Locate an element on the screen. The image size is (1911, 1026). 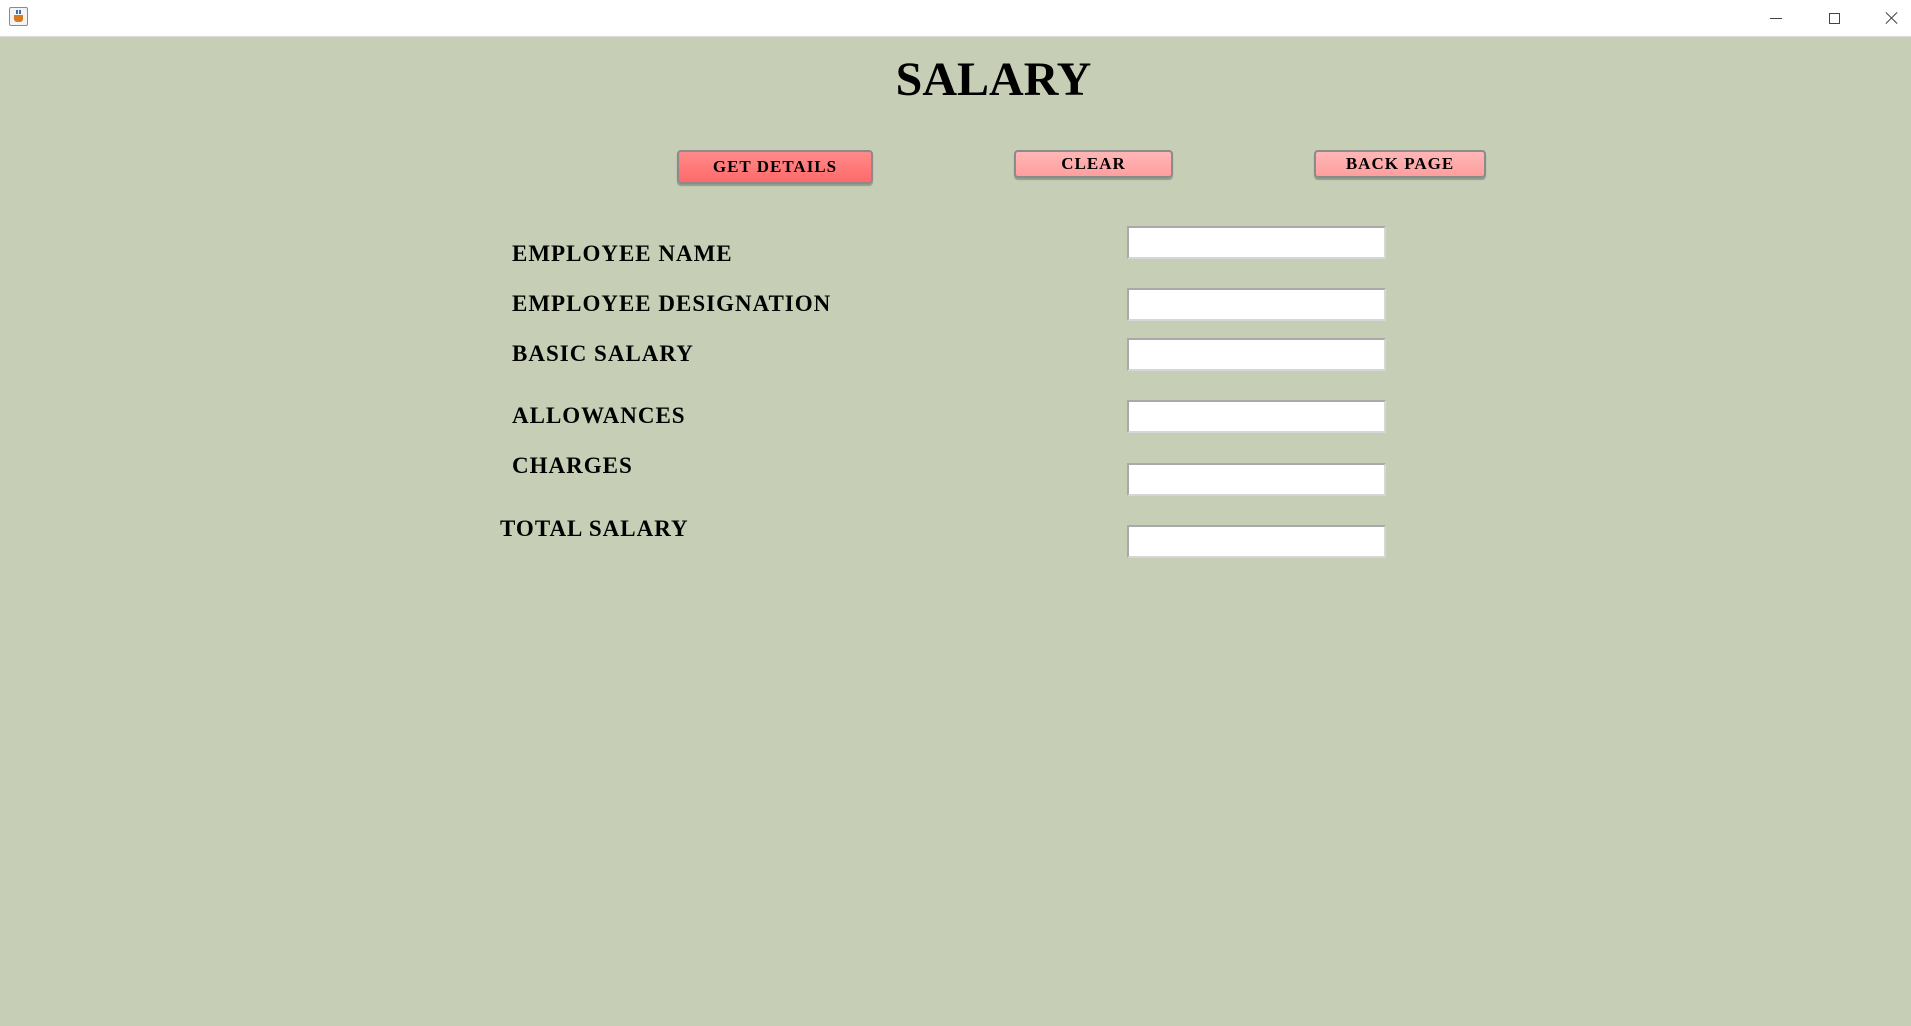
charges-input is located at coordinates (1256, 479).